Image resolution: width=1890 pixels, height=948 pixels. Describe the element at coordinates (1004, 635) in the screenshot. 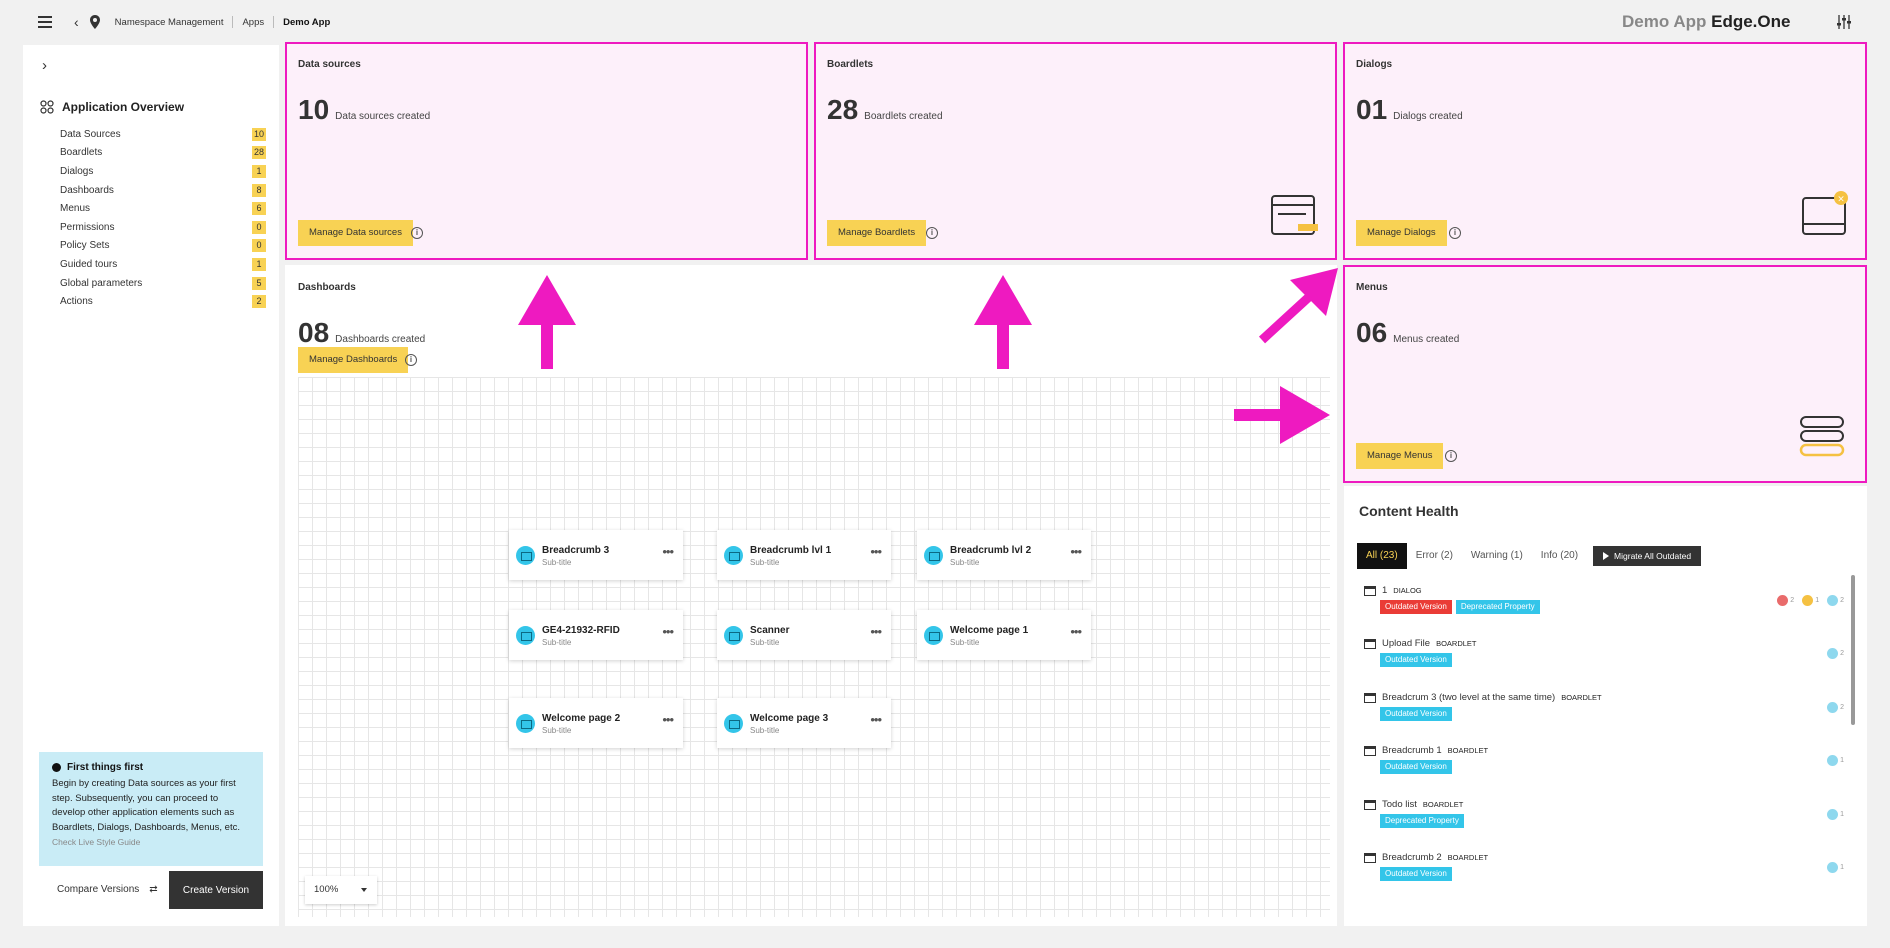

I see `dashboard-tile: Welcome page 1 Sub-title •••` at that location.